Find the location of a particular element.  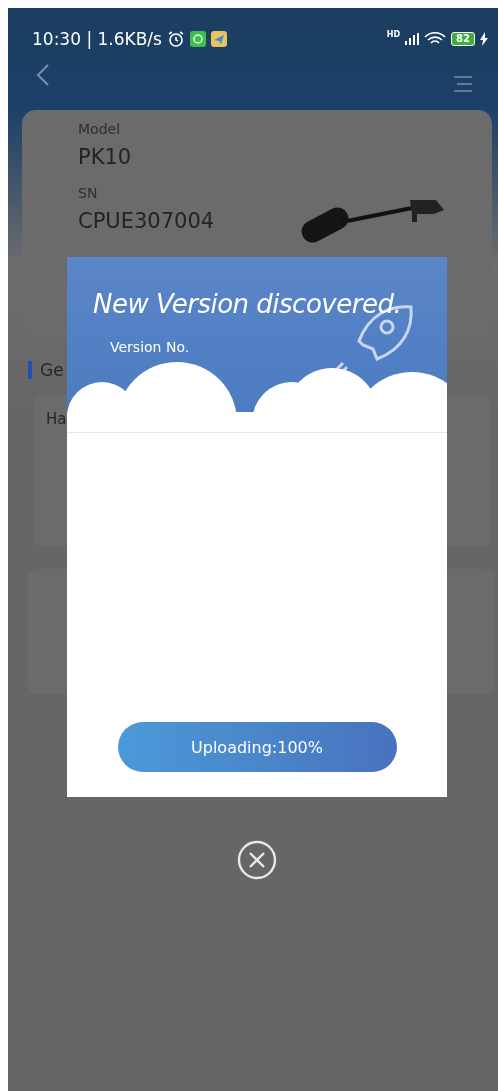

sn-value: CPUE307004 is located at coordinates (146, 221).